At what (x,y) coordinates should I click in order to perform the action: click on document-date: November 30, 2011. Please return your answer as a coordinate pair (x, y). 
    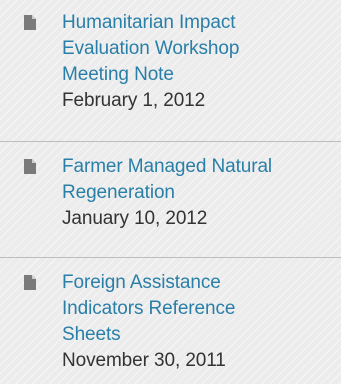
    Looking at the image, I should click on (144, 360).